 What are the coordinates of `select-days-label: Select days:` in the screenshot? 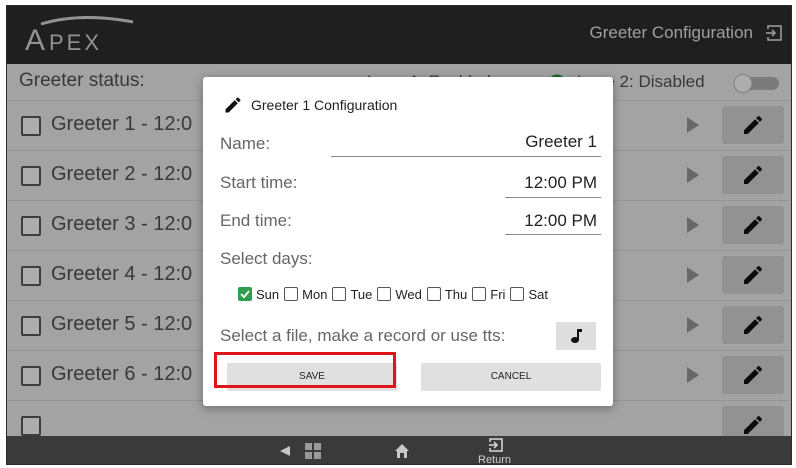 It's located at (266, 258).